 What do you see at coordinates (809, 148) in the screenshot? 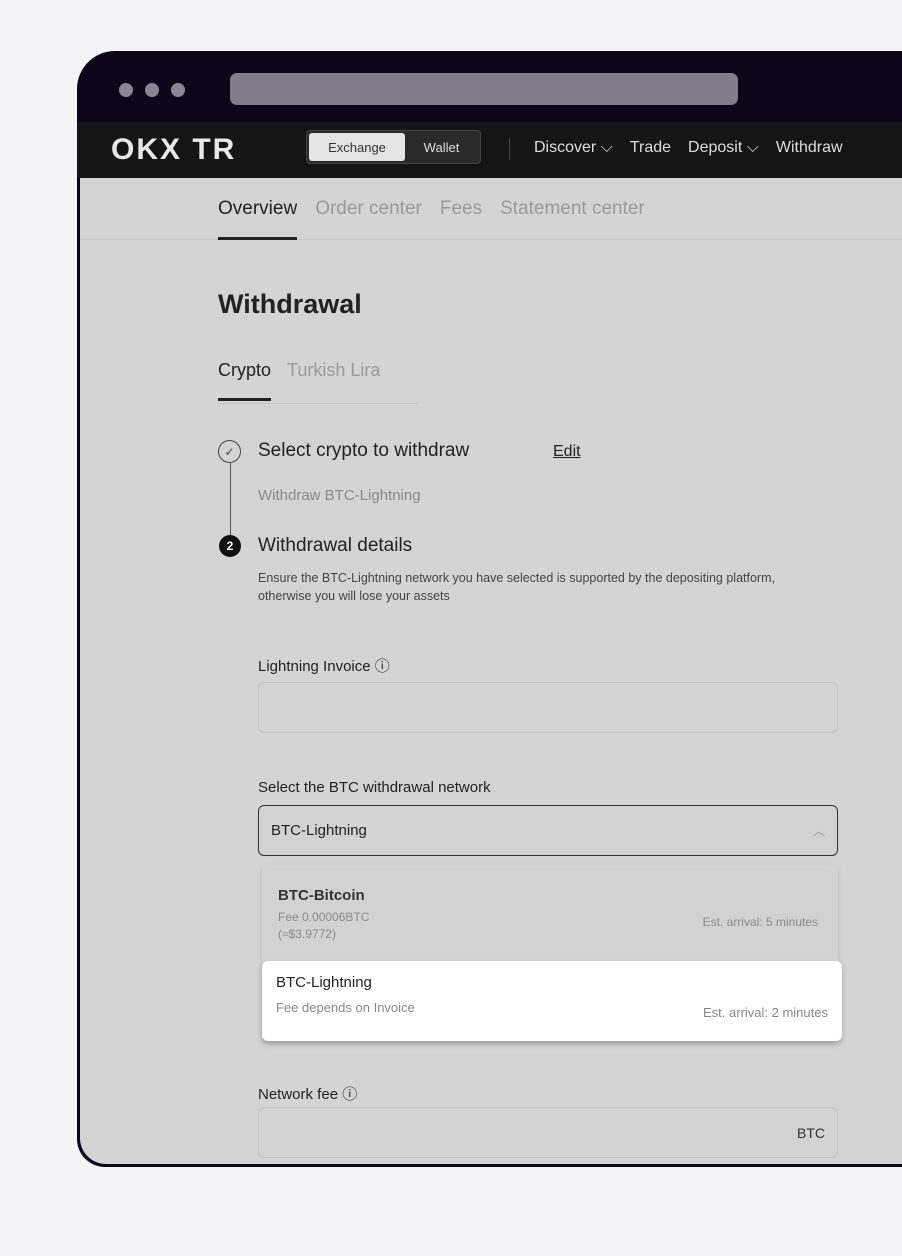
I see `nav-withdraw: Withdraw` at bounding box center [809, 148].